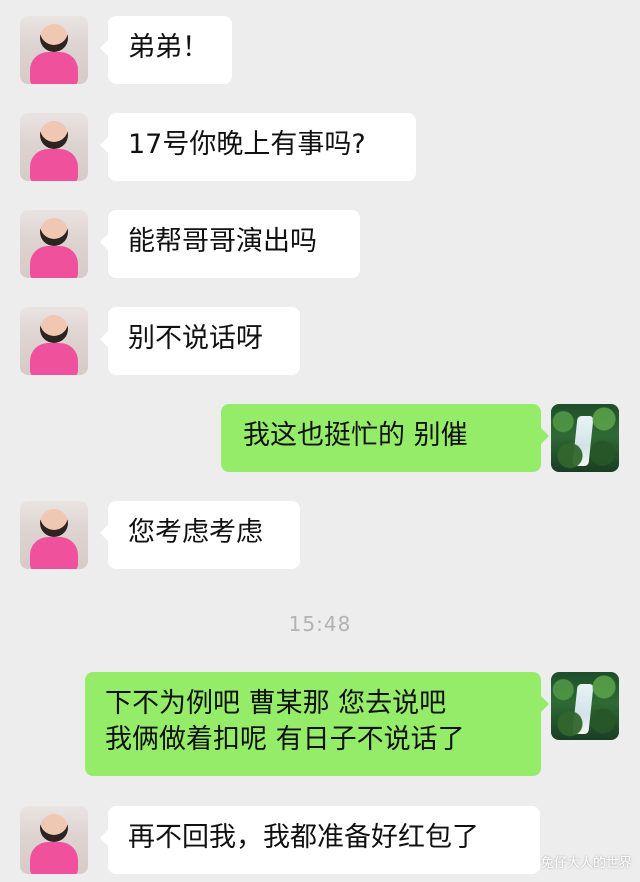  I want to click on incoming-message-bubble: 再不回我，我都准备好红包了, so click(320, 840).